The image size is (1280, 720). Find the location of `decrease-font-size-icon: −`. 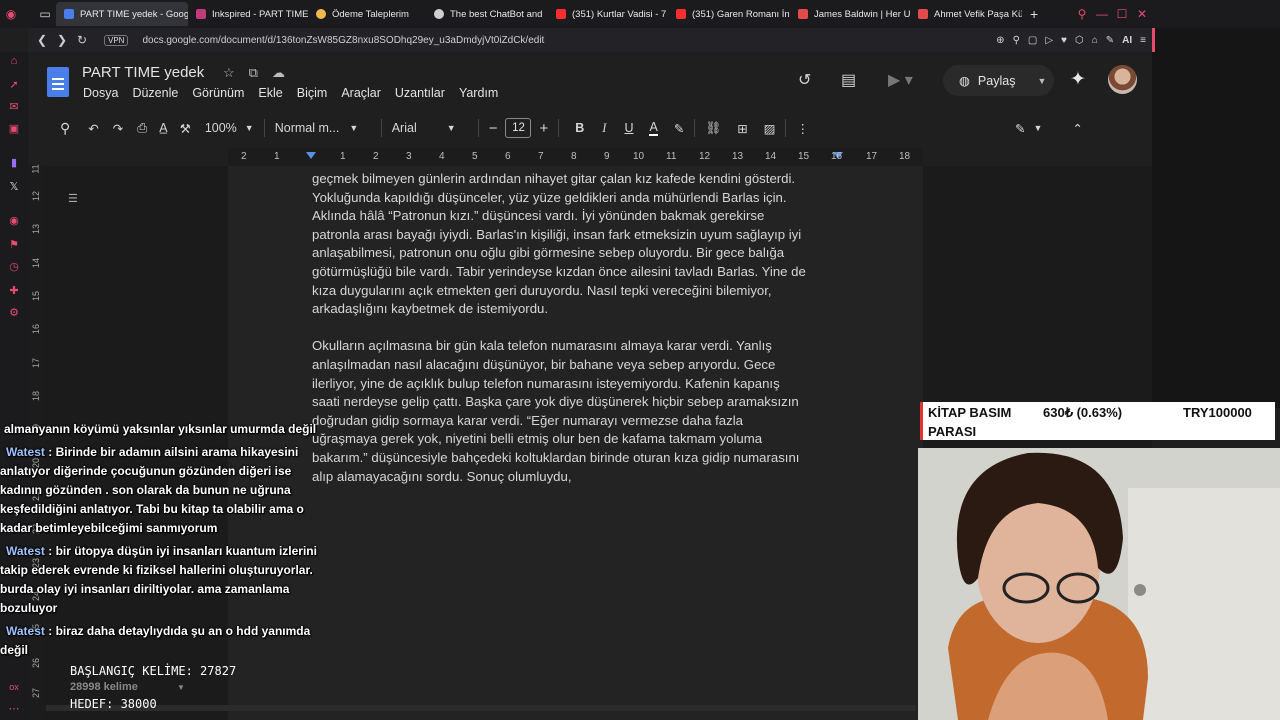

decrease-font-size-icon: − is located at coordinates (493, 128).